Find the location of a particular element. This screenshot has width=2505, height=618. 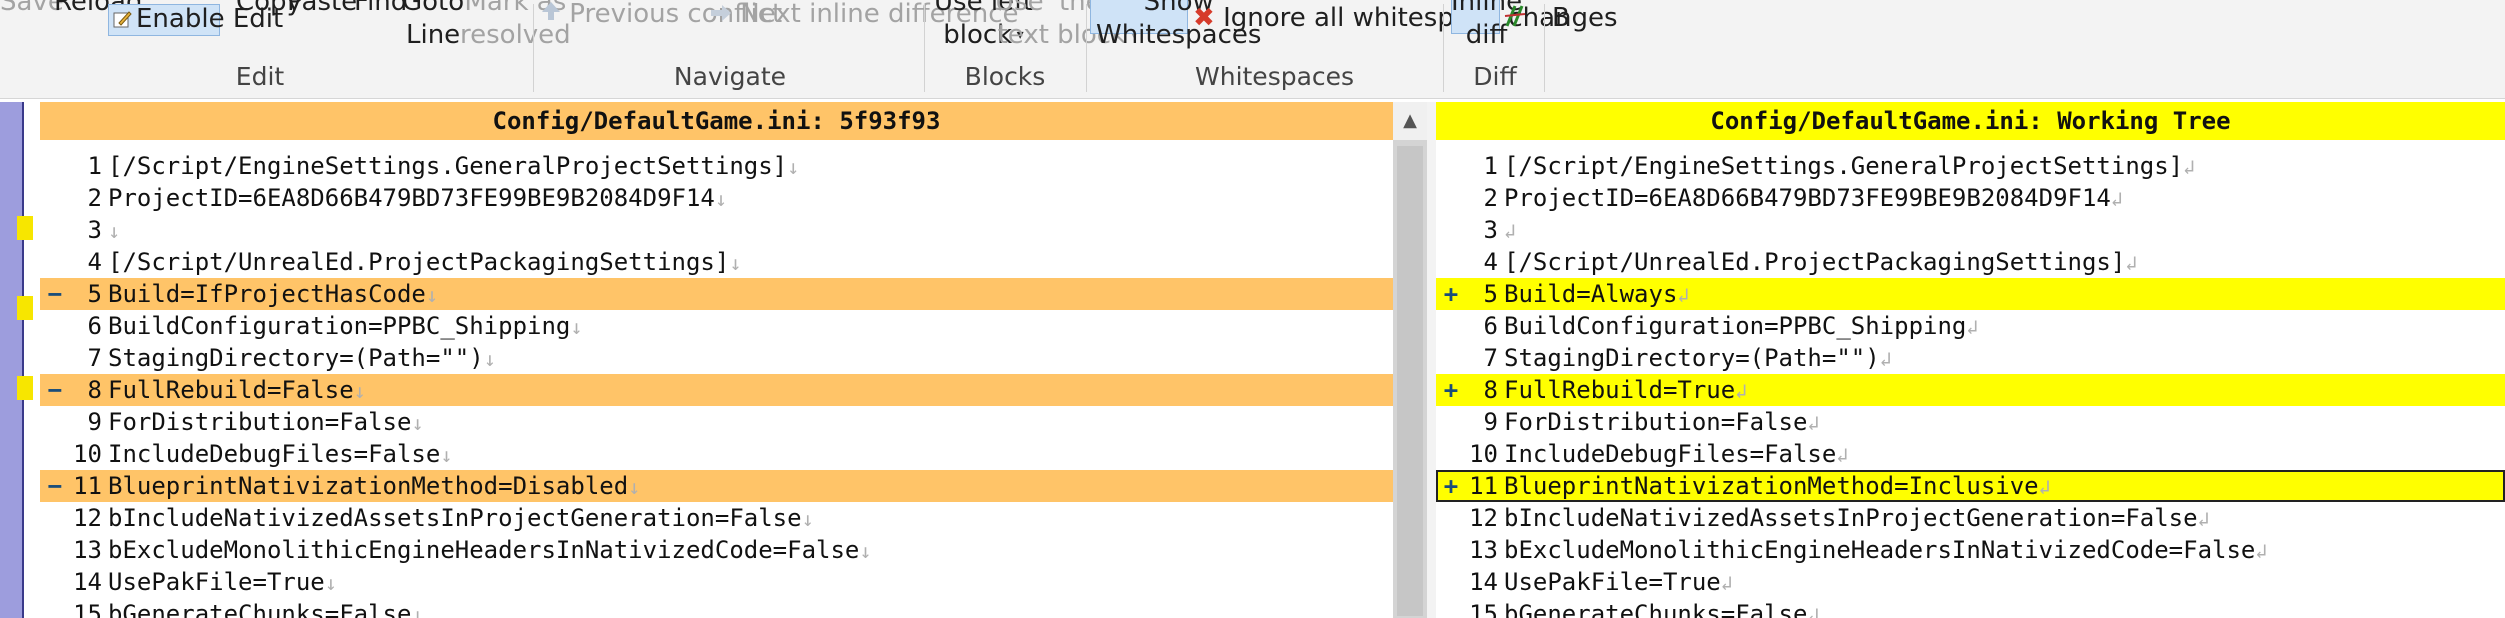

pane-splitter is located at coordinates (1431, 360).